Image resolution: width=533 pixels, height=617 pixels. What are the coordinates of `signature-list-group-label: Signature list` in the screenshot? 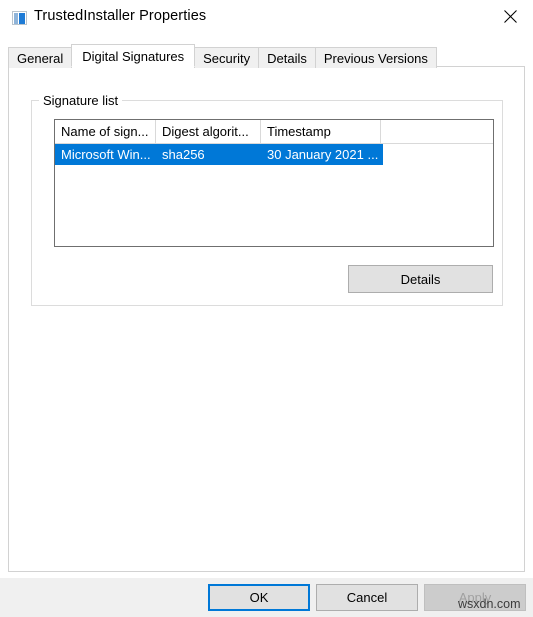 It's located at (81, 100).